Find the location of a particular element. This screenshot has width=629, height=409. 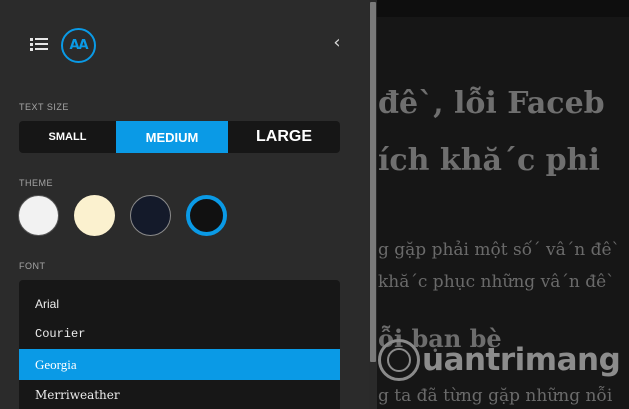

article-paragraph-line-2: khă´c phục những vâ´n đê` is located at coordinates (496, 282).